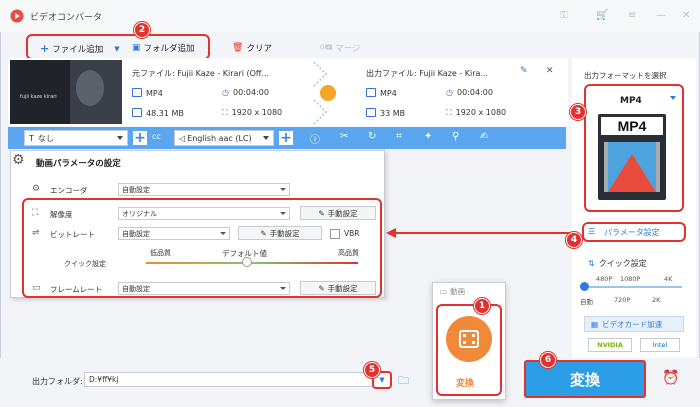 Image resolution: width=700 pixels, height=407 pixels. I want to click on add-file-label: ファイル追加, so click(78, 49).